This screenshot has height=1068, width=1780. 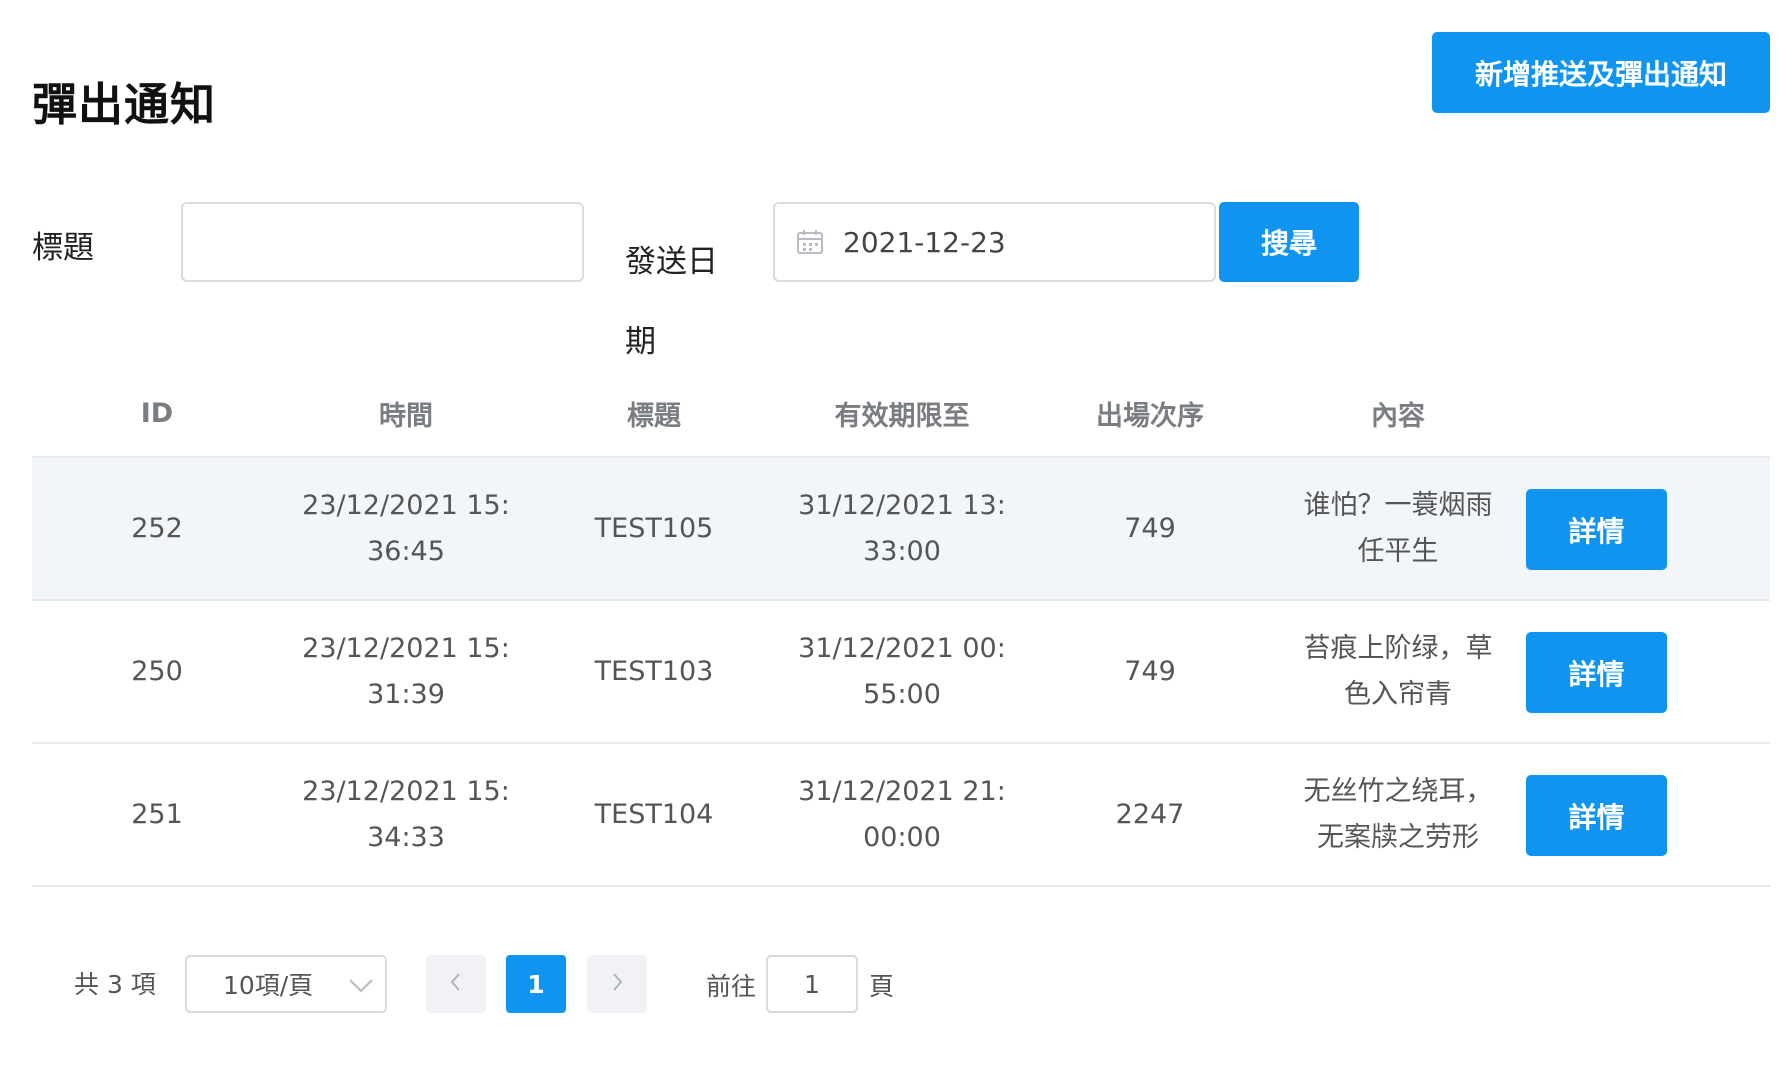 What do you see at coordinates (882, 986) in the screenshot?
I see `goto-suffix: 頁` at bounding box center [882, 986].